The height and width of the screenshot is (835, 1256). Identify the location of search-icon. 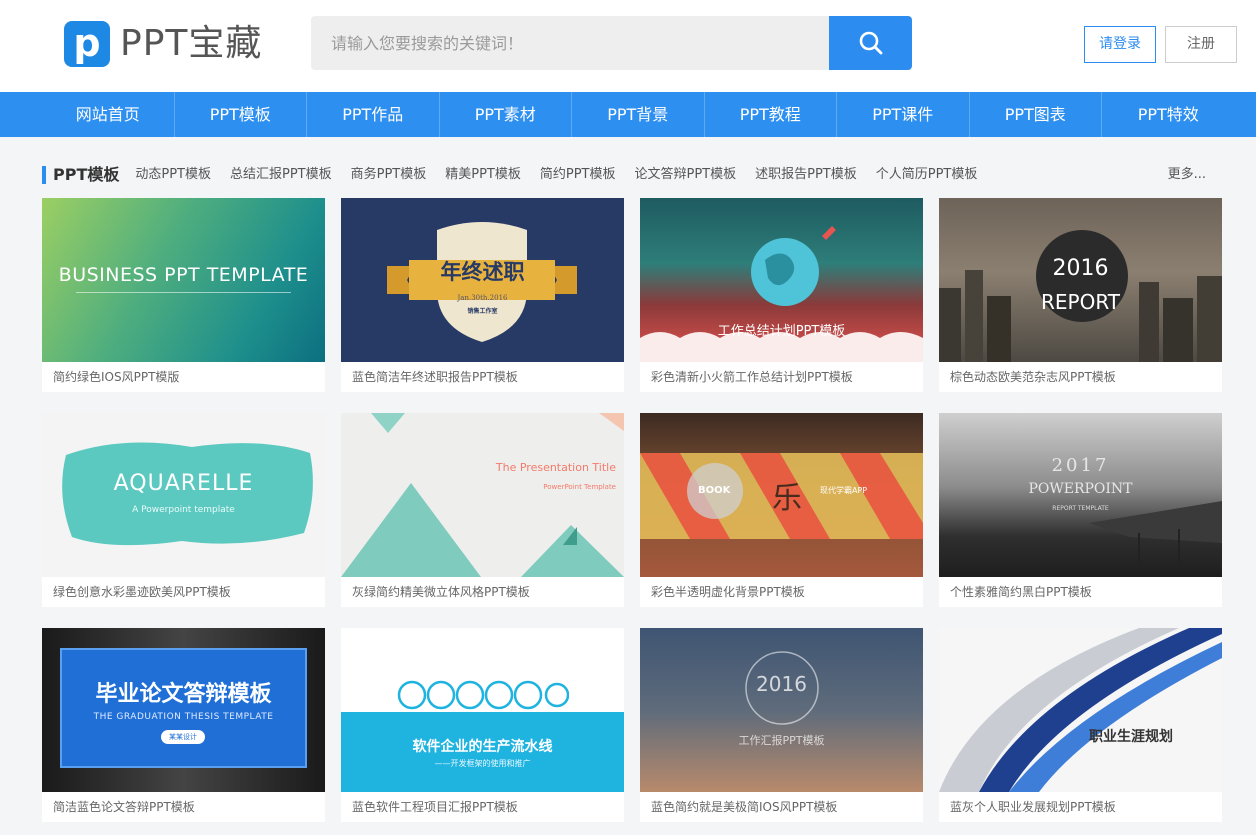
(870, 43).